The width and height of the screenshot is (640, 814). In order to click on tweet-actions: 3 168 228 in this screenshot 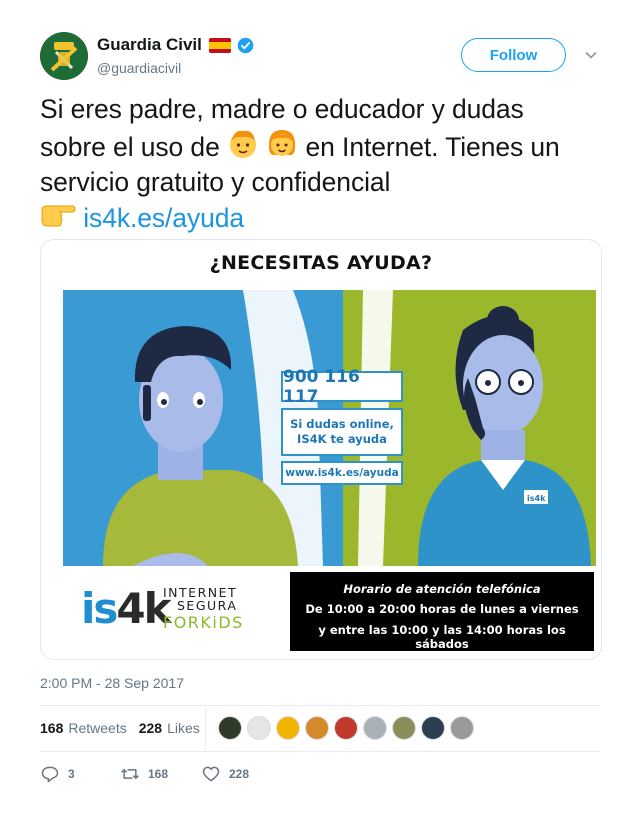, I will do `click(190, 774)`.